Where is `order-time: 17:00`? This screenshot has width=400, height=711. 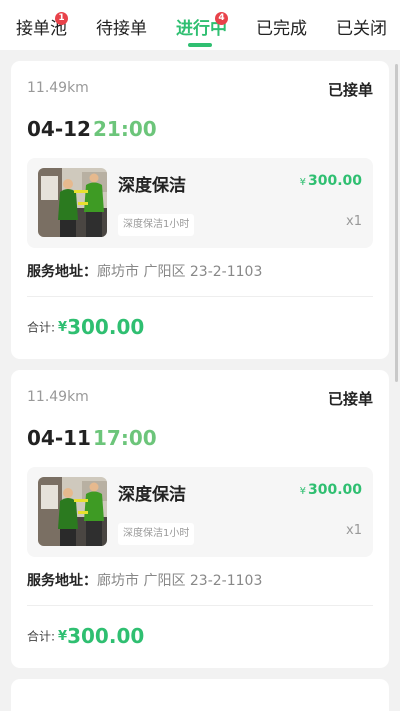
order-time: 17:00 is located at coordinates (125, 438).